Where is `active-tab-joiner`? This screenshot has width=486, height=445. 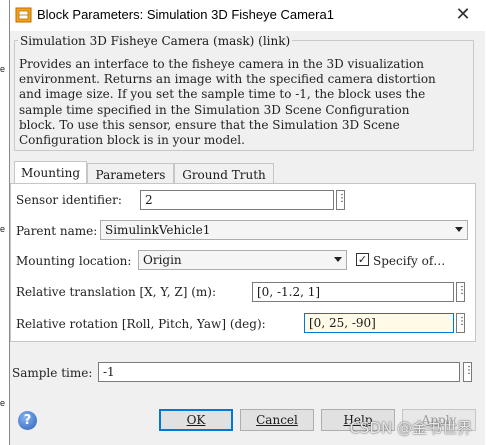
active-tab-joiner is located at coordinates (51, 185).